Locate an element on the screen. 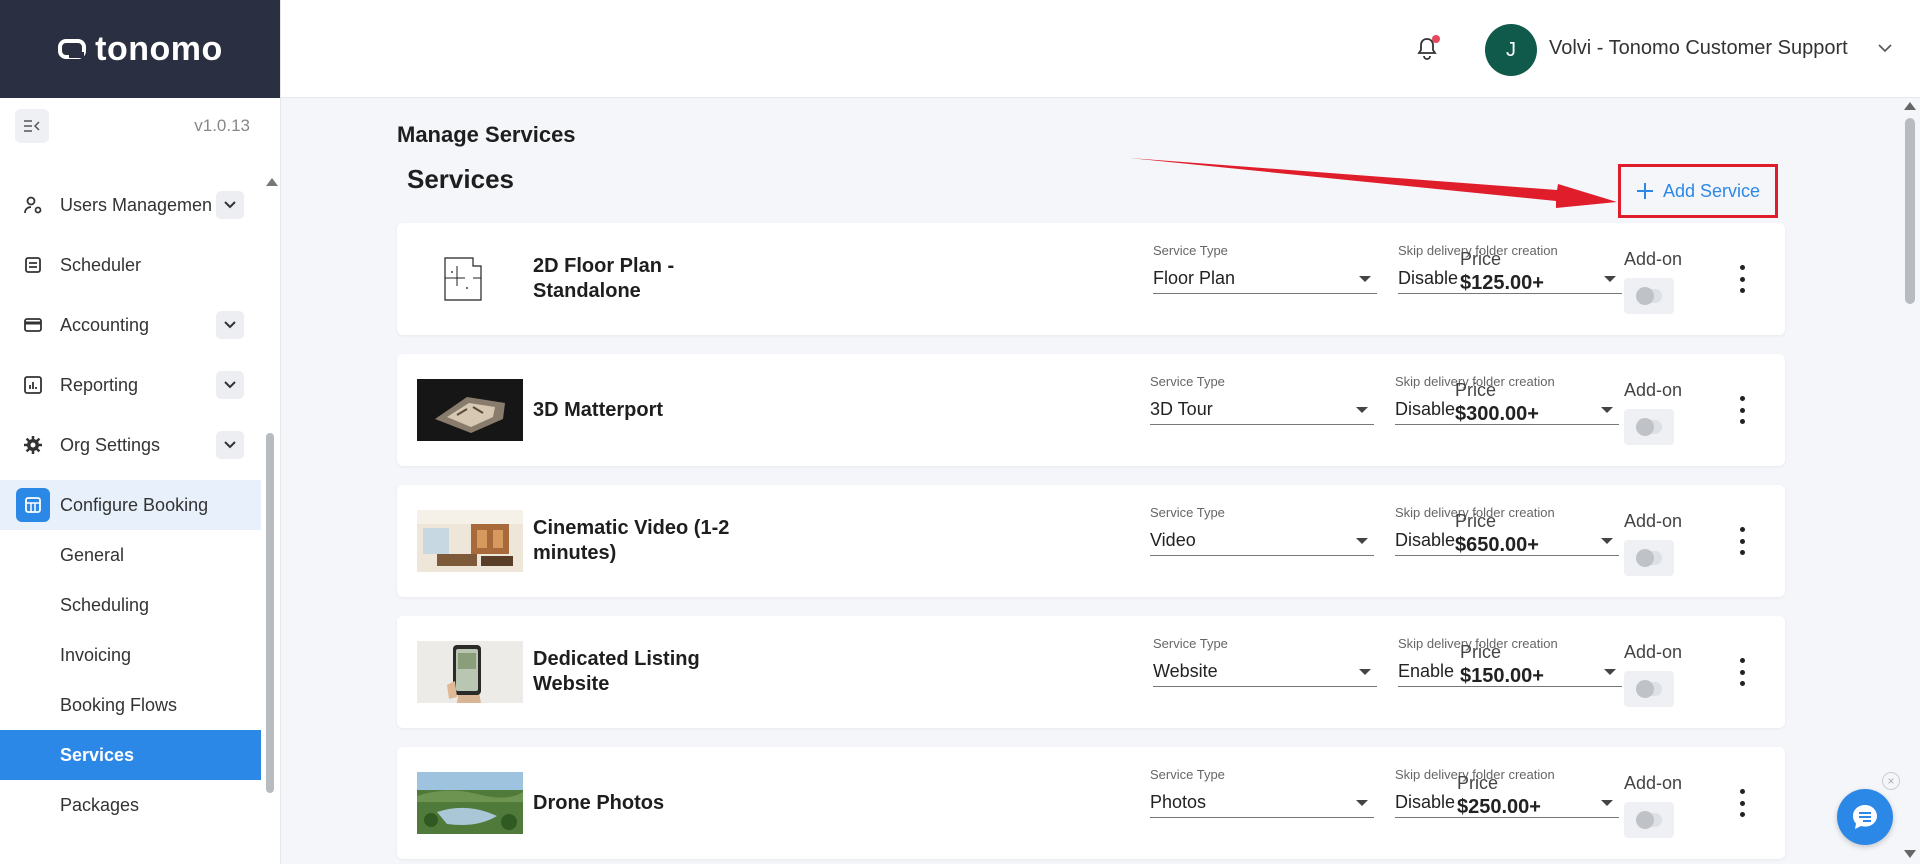 The width and height of the screenshot is (1920, 864). sidebar-subitem-packages: Packages is located at coordinates (130, 805).